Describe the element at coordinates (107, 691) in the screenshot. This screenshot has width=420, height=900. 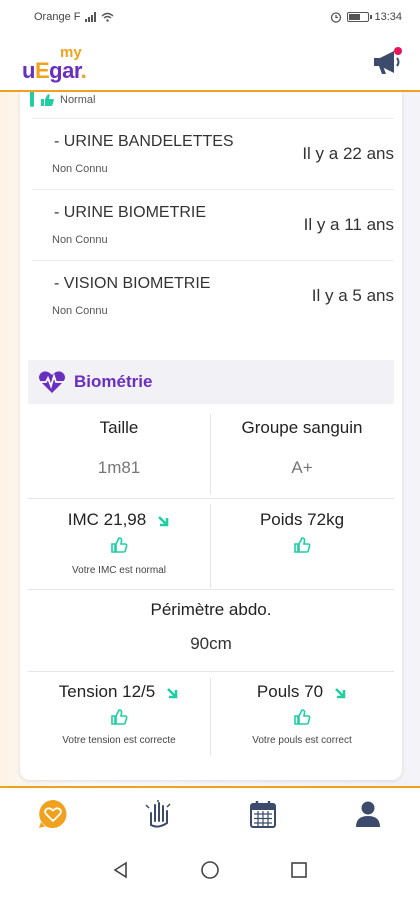
I see `tension-label: Tension 12/5` at that location.